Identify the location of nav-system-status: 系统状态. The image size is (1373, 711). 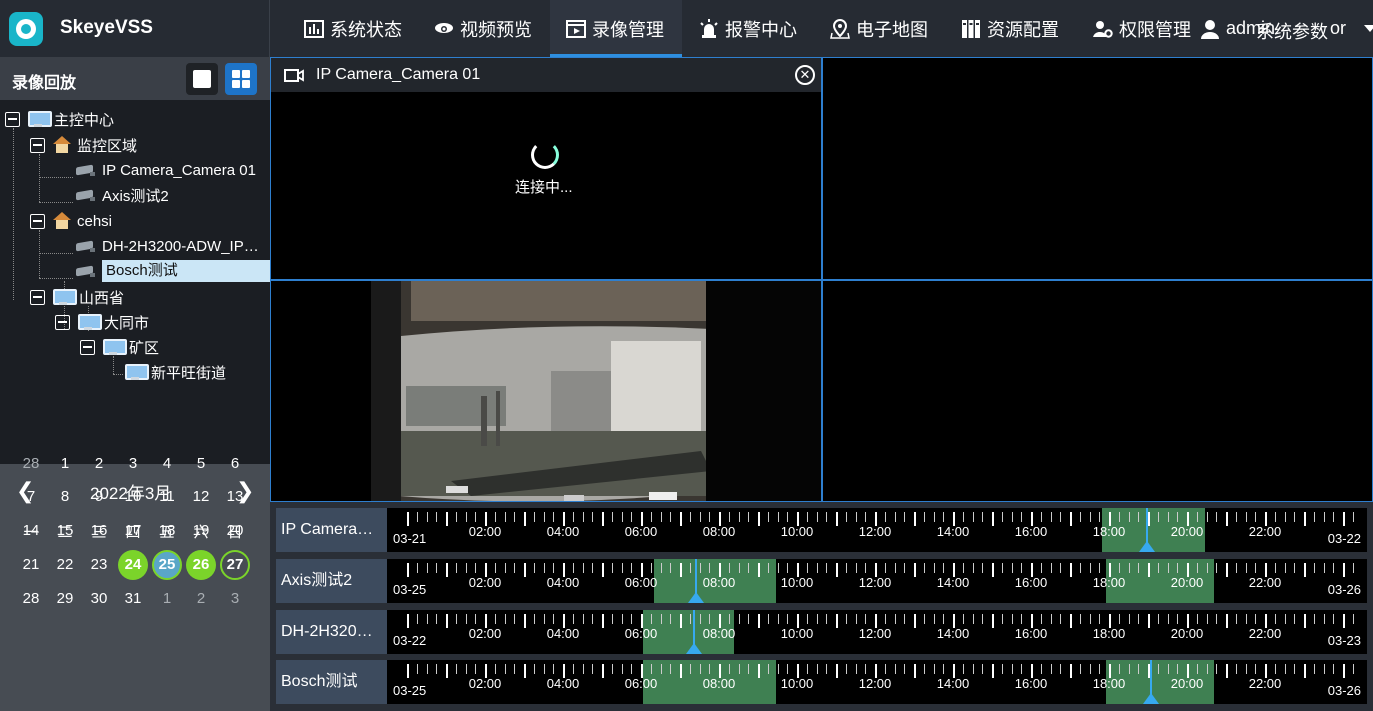
(353, 28).